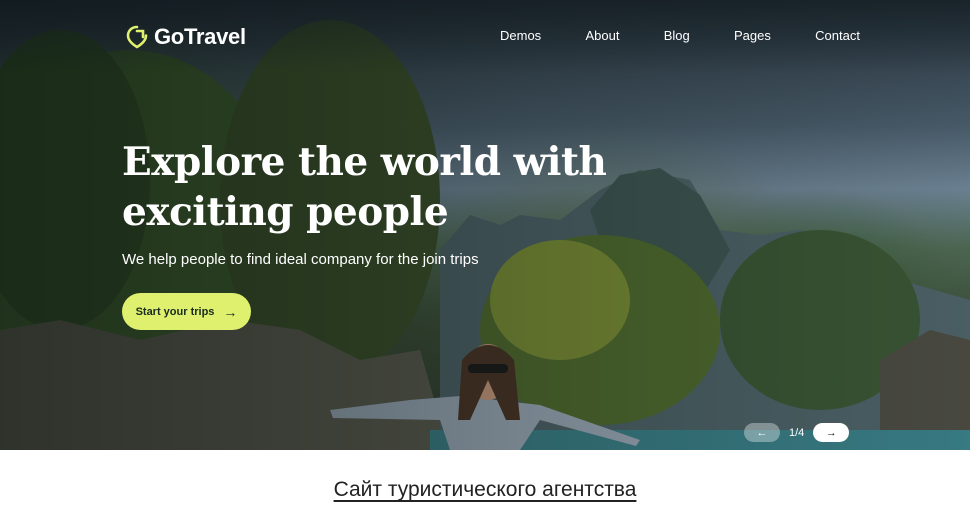 The image size is (970, 507). I want to click on slider-prev-button: ←, so click(762, 432).